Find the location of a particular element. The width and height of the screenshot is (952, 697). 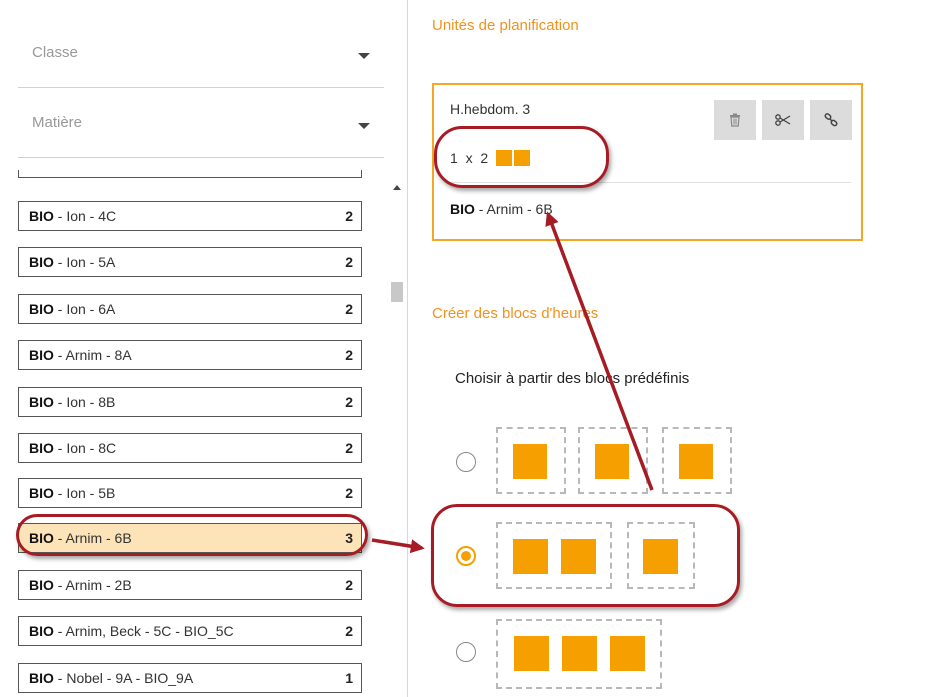

link-button is located at coordinates (831, 120).